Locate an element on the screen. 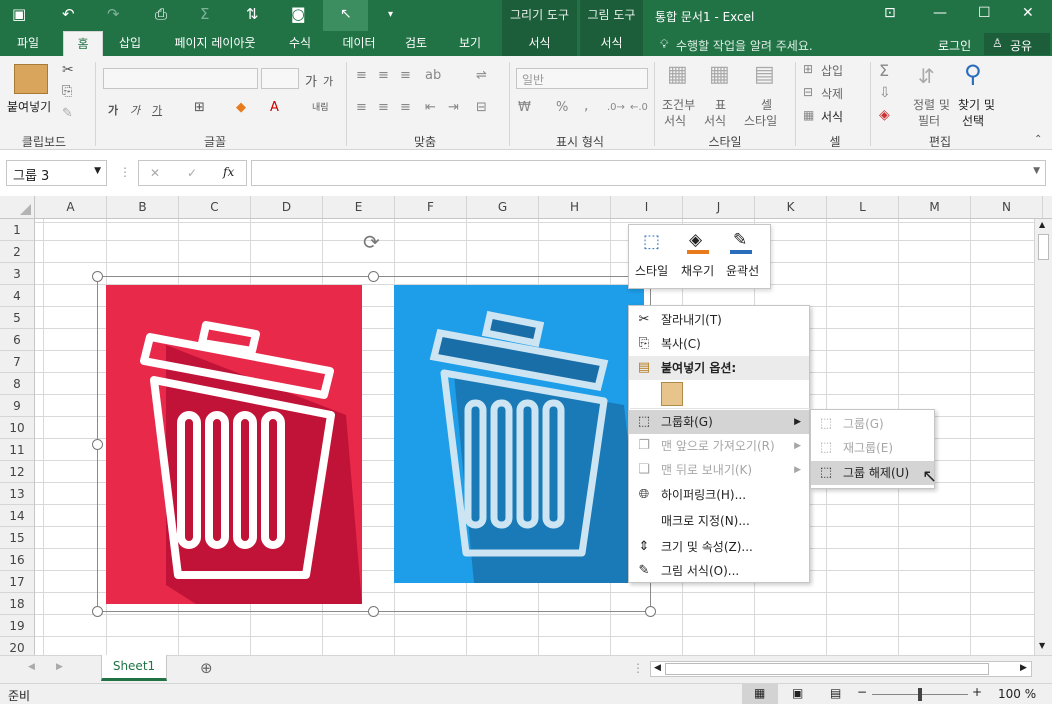 Image resolution: width=1052 pixels, height=704 pixels. vertical-scroll-thumb is located at coordinates (1043, 247).